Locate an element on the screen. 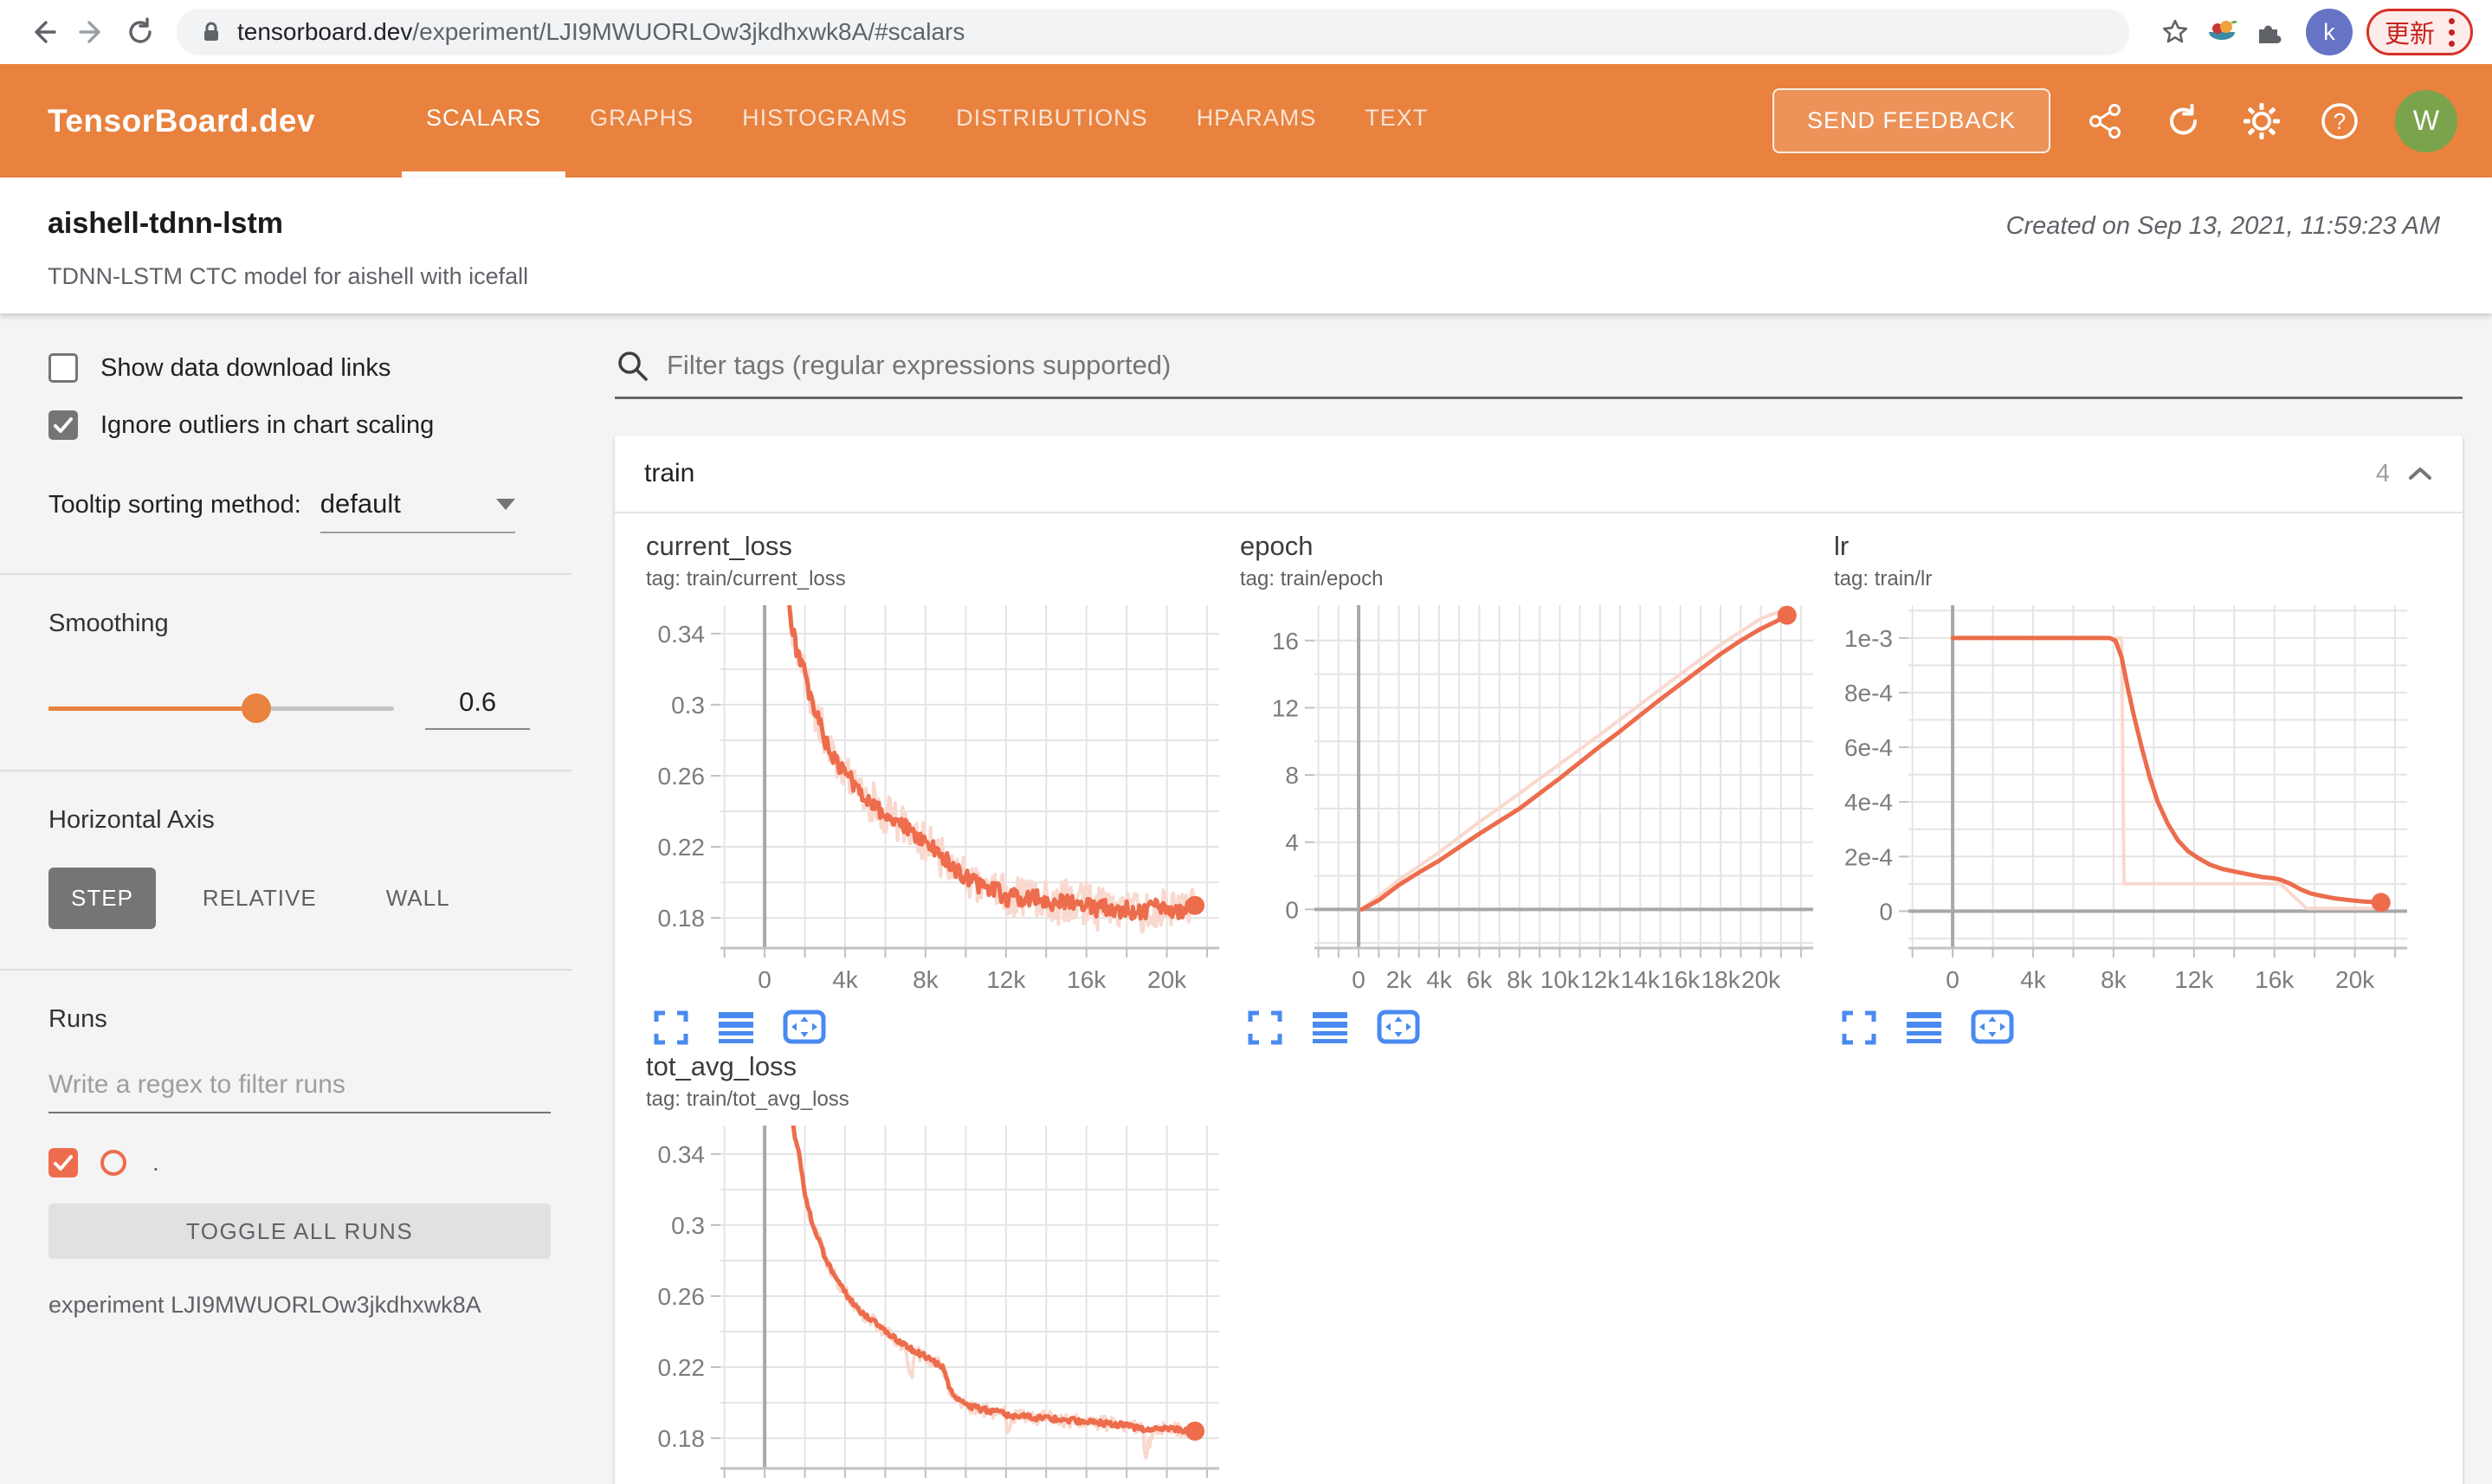 The image size is (2492, 1484). svg-text: 8 is located at coordinates (1292, 775).